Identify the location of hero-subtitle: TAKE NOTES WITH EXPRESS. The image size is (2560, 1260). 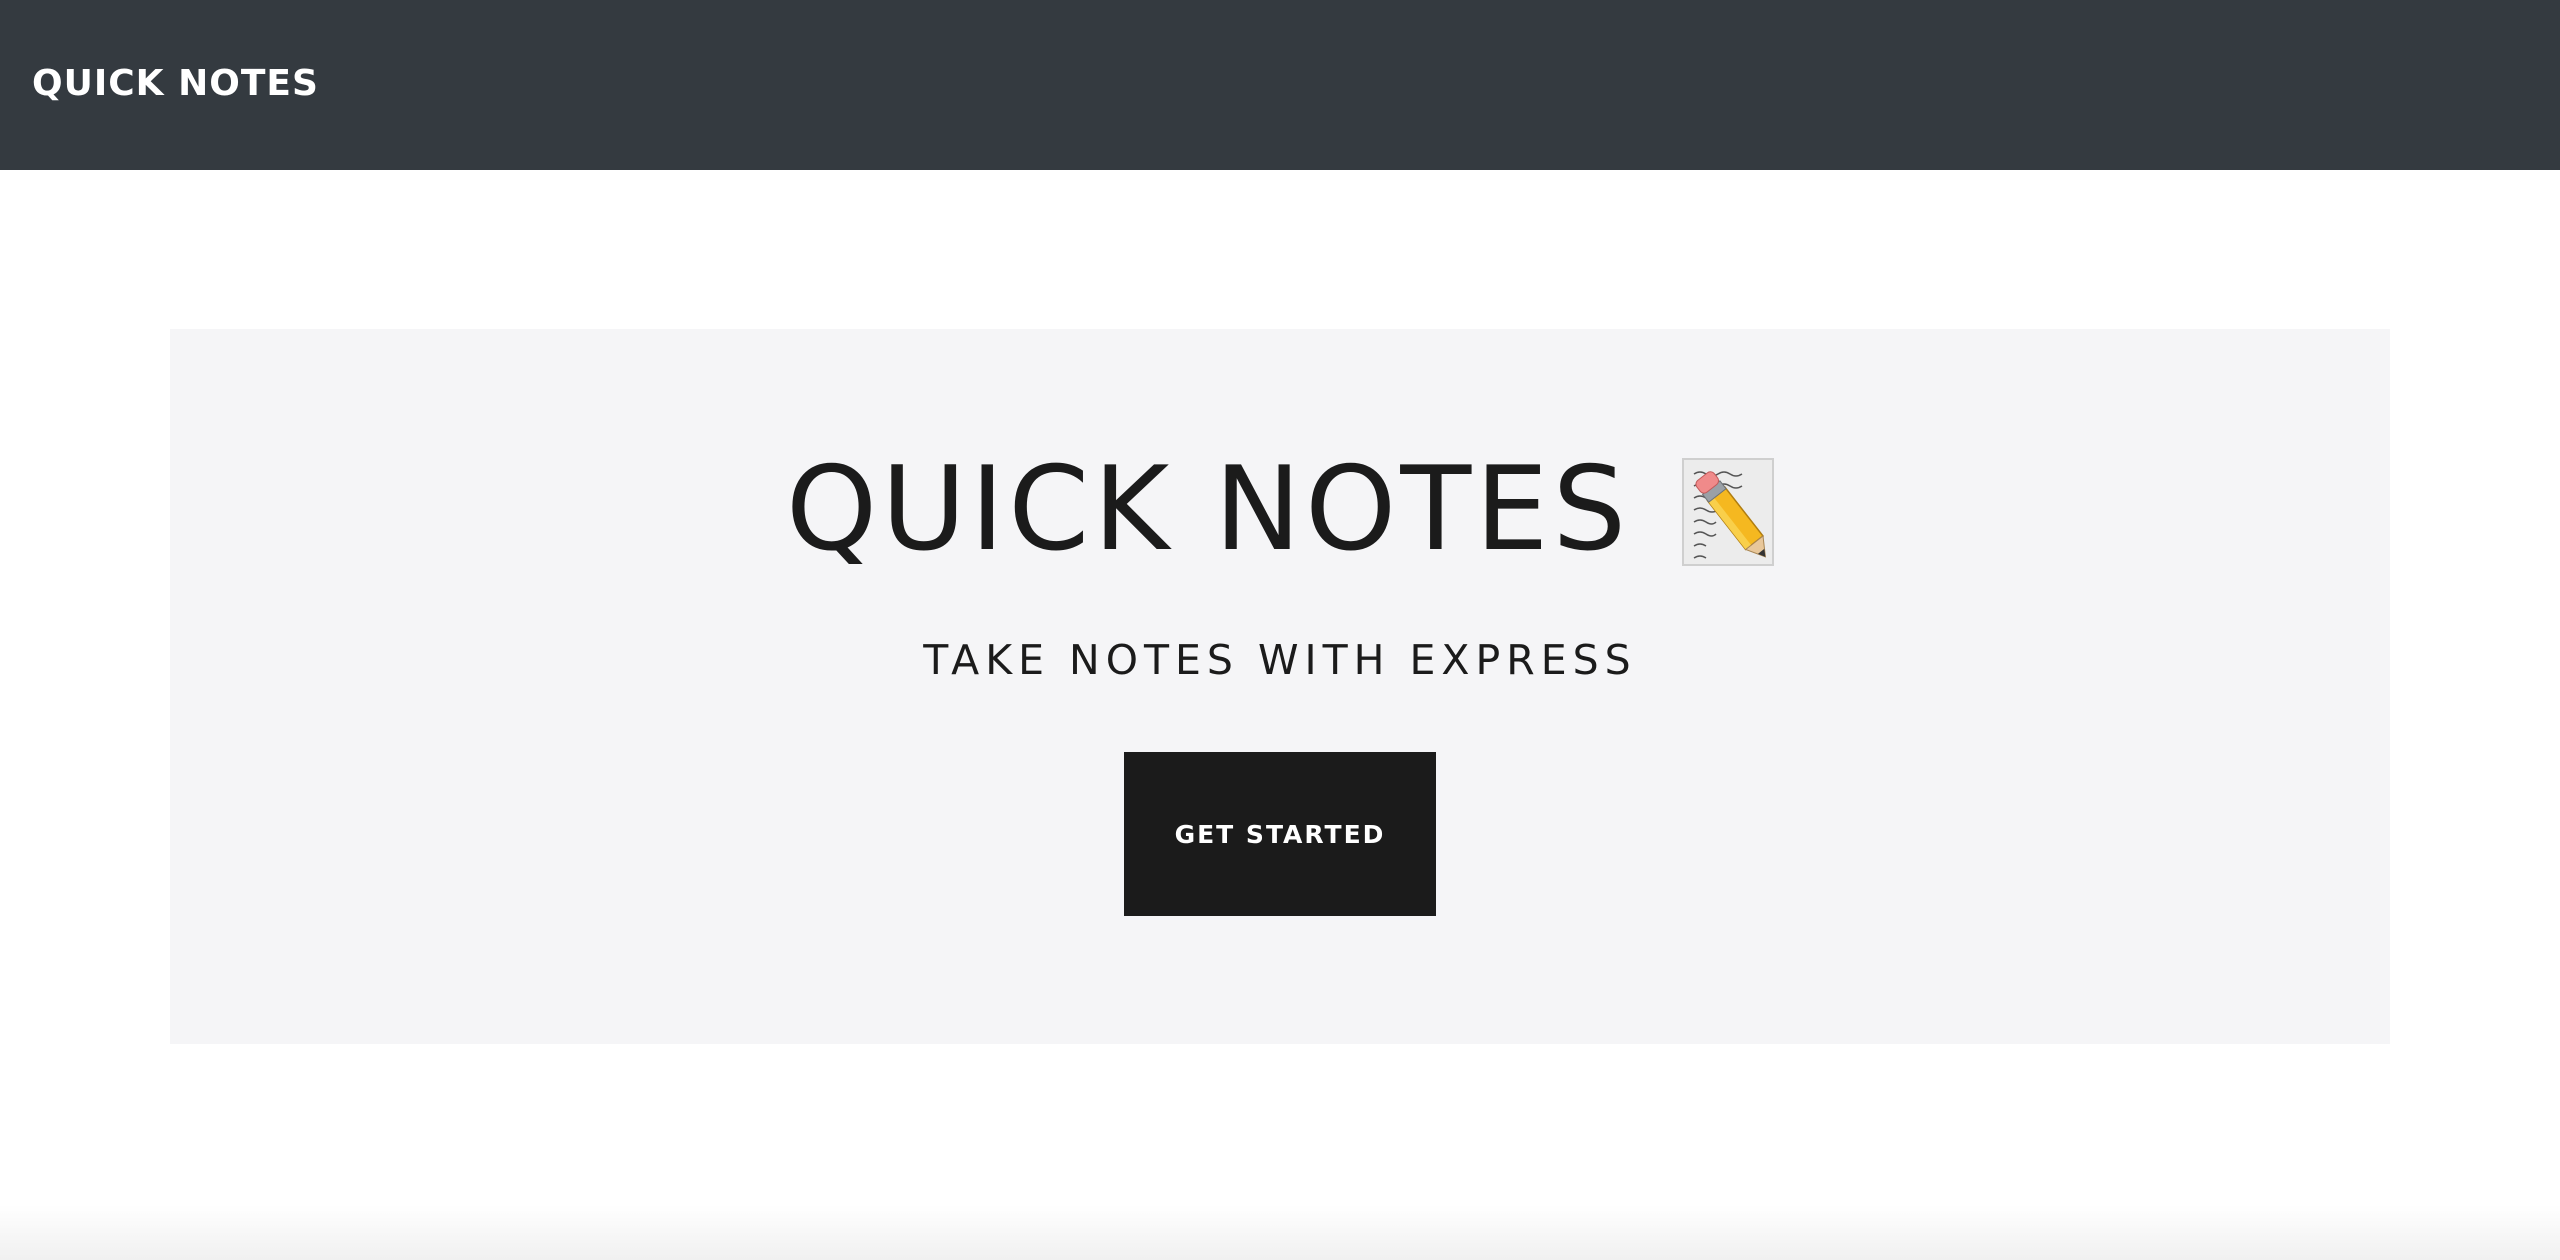
(1280, 660).